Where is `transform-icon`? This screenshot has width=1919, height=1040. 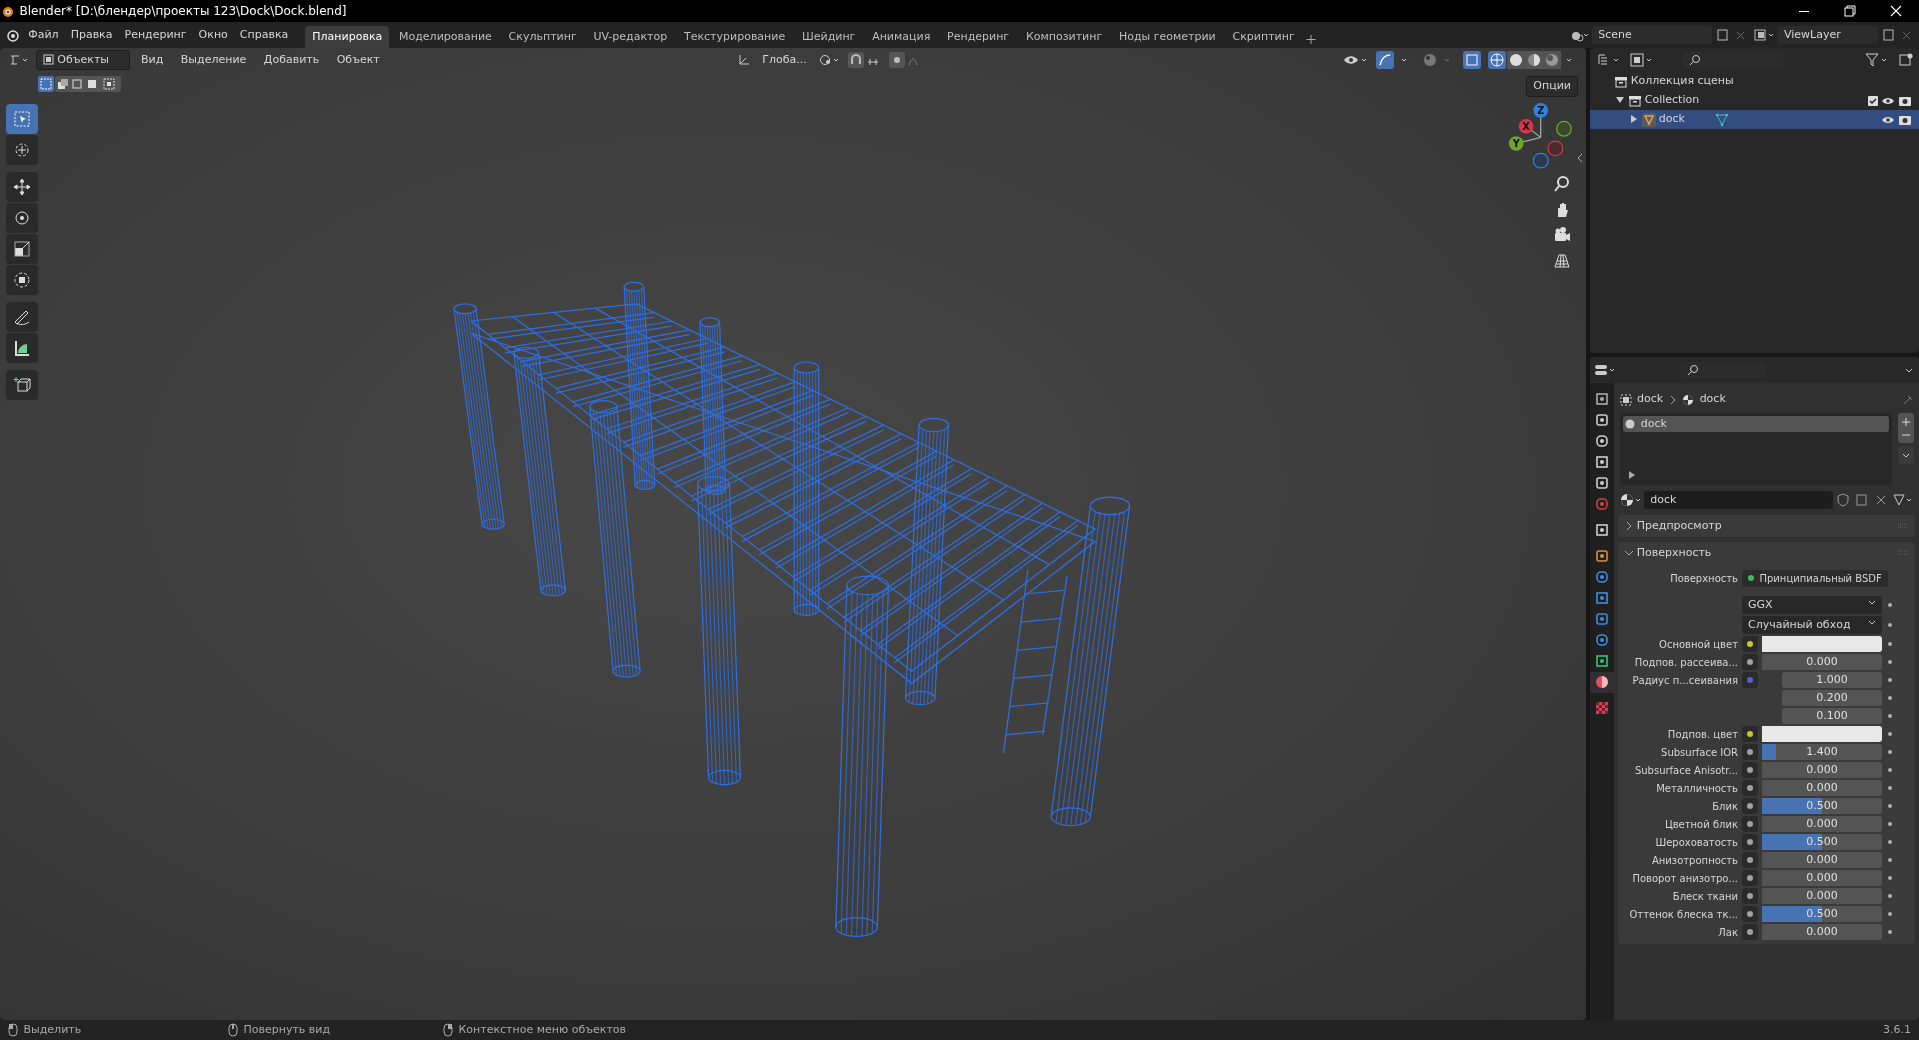 transform-icon is located at coordinates (22, 280).